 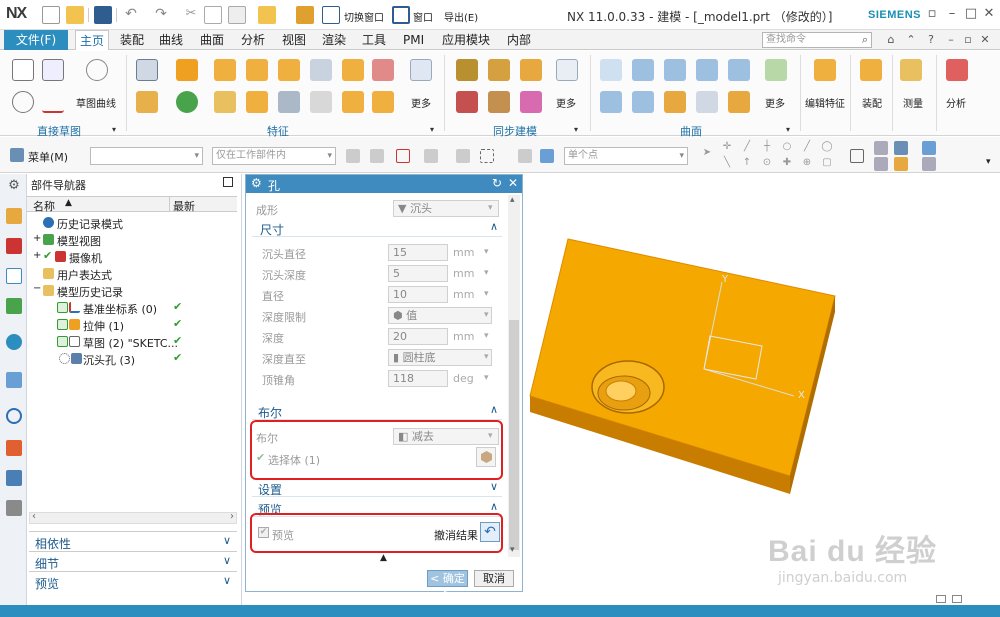 What do you see at coordinates (951, 40) in the screenshot?
I see `doc-minimize-icon: –` at bounding box center [951, 40].